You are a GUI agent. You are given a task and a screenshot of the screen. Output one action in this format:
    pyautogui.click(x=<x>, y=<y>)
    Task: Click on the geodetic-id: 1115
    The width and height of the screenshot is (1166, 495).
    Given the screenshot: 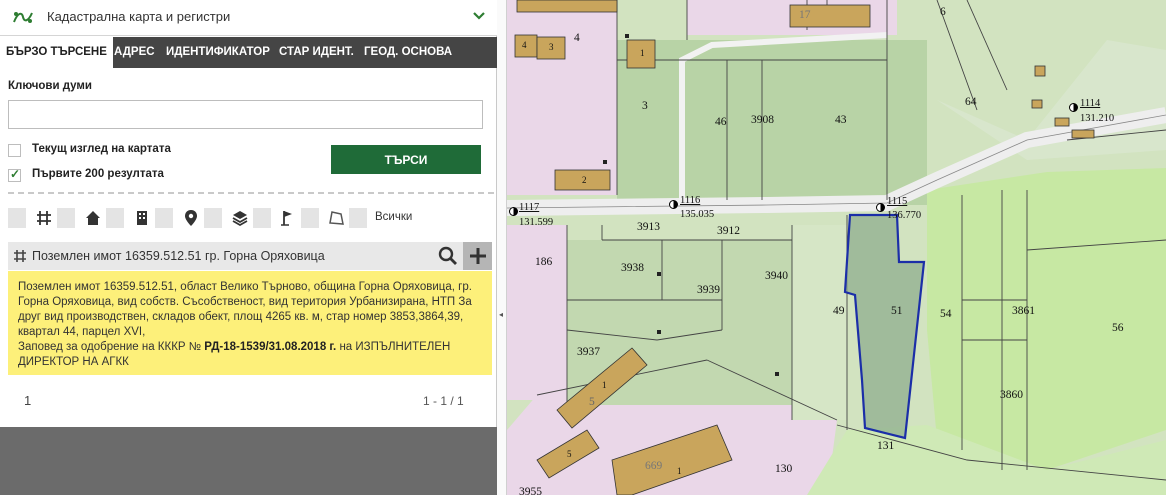 What is the action you would take?
    pyautogui.click(x=897, y=201)
    